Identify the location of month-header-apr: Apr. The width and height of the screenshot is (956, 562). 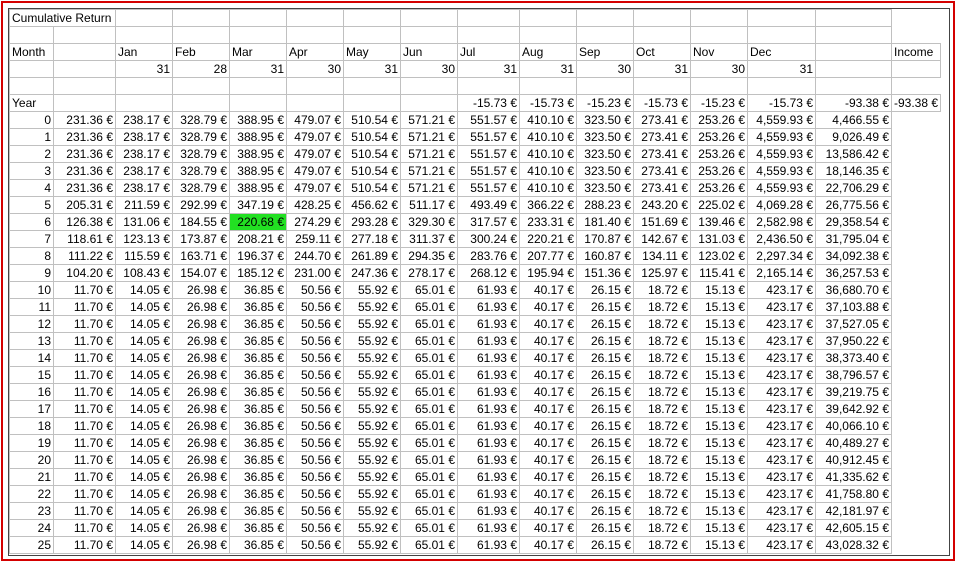
(315, 52).